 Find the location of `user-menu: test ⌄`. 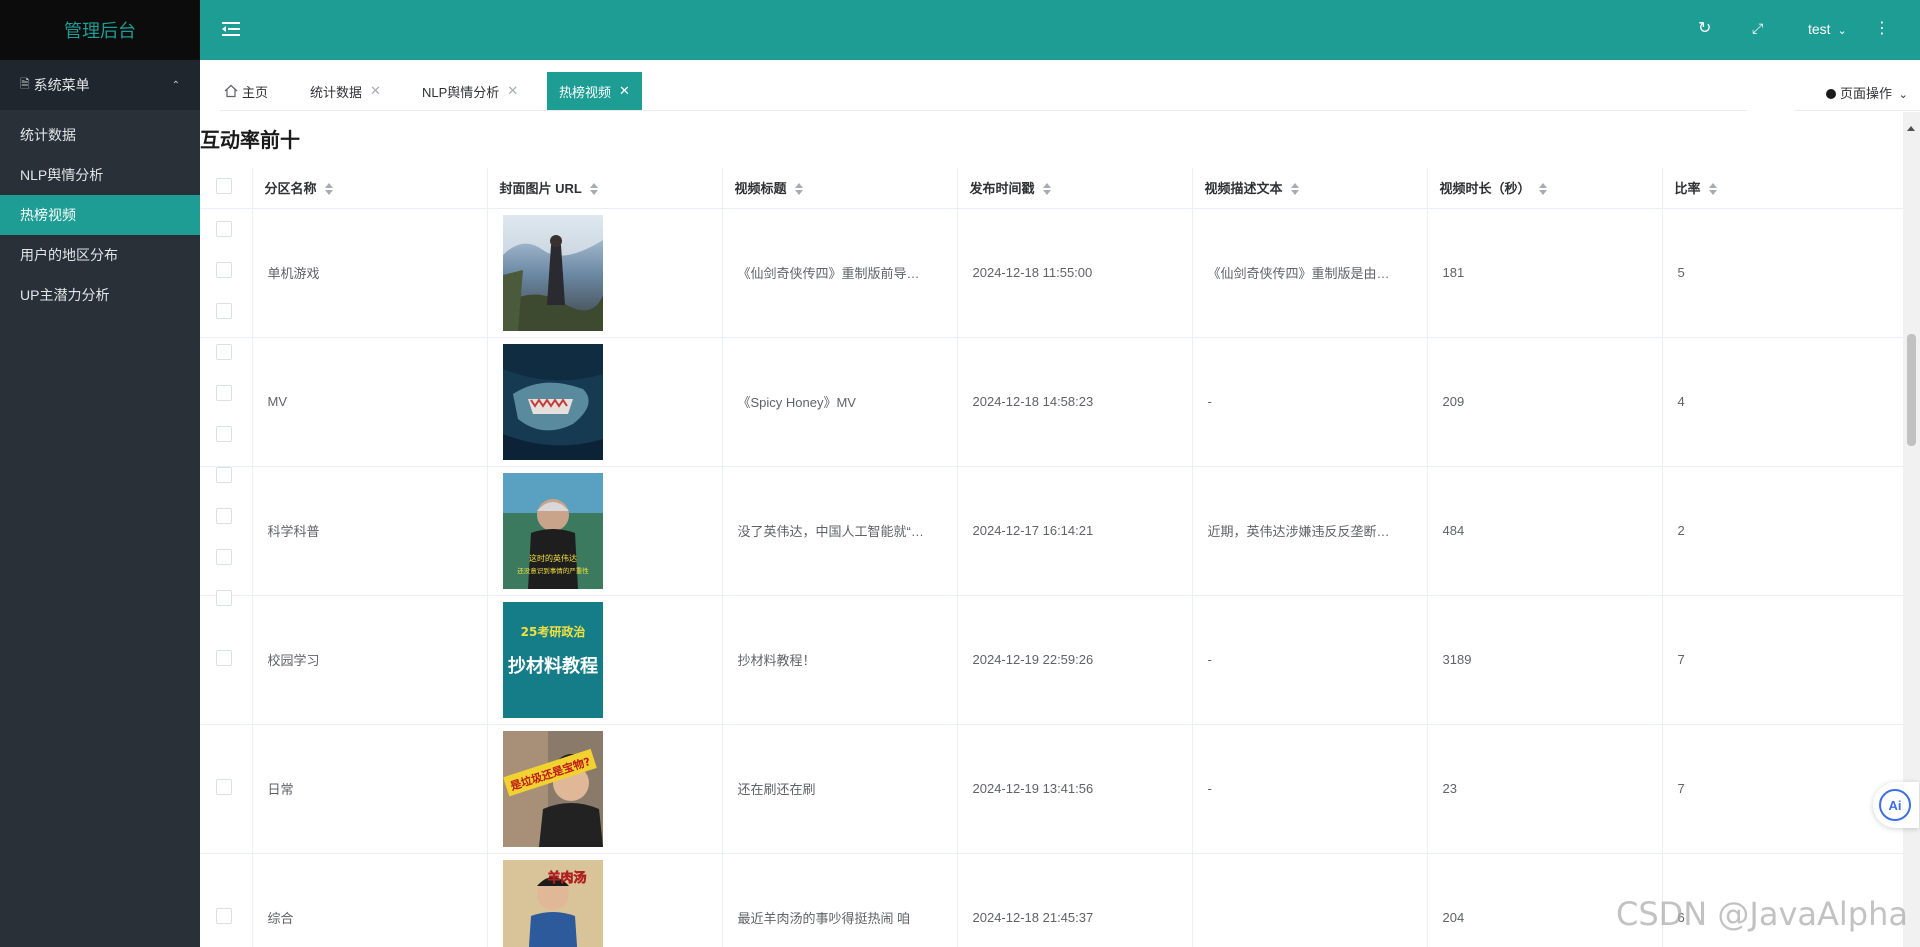

user-menu: test ⌄ is located at coordinates (1827, 29).